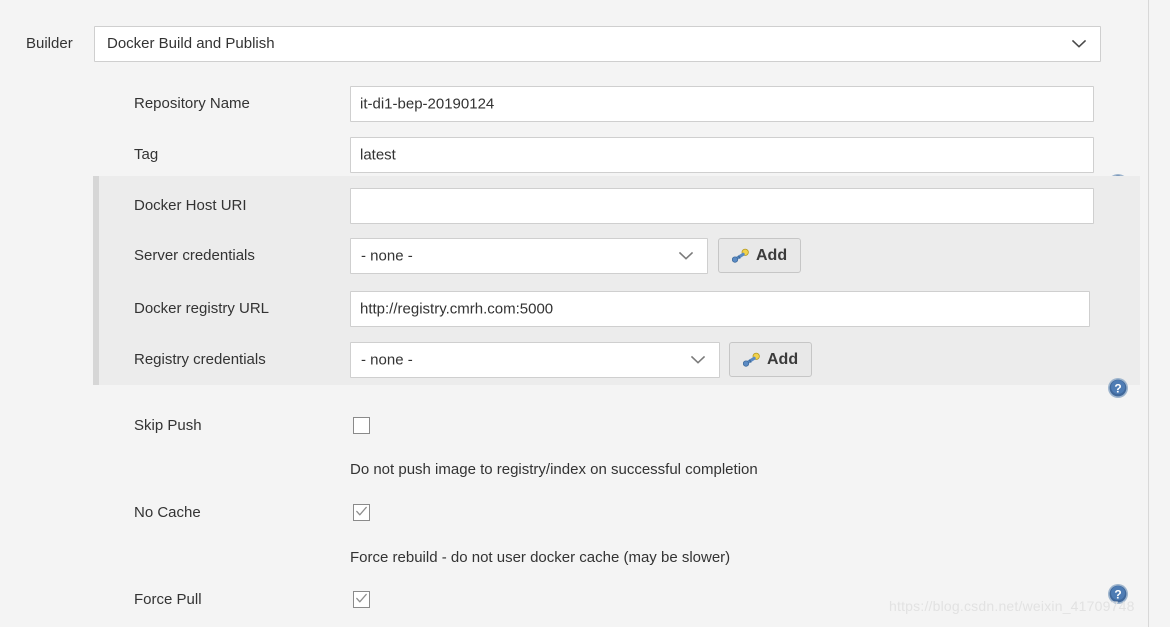  What do you see at coordinates (1159, 313) in the screenshot?
I see `page-outer-margin` at bounding box center [1159, 313].